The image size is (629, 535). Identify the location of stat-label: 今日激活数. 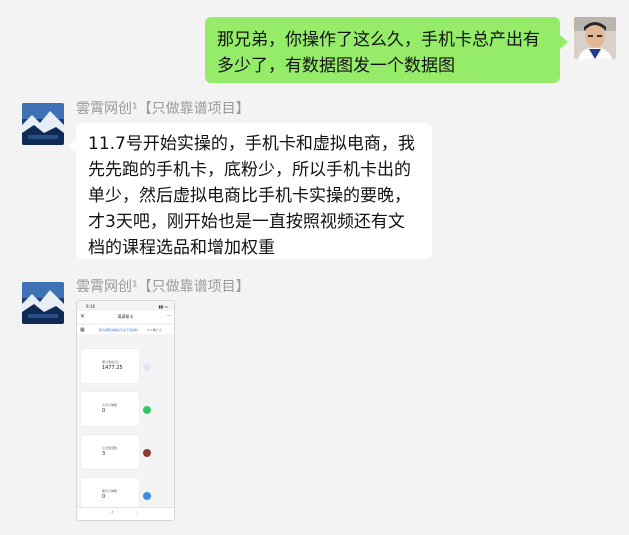
(110, 448).